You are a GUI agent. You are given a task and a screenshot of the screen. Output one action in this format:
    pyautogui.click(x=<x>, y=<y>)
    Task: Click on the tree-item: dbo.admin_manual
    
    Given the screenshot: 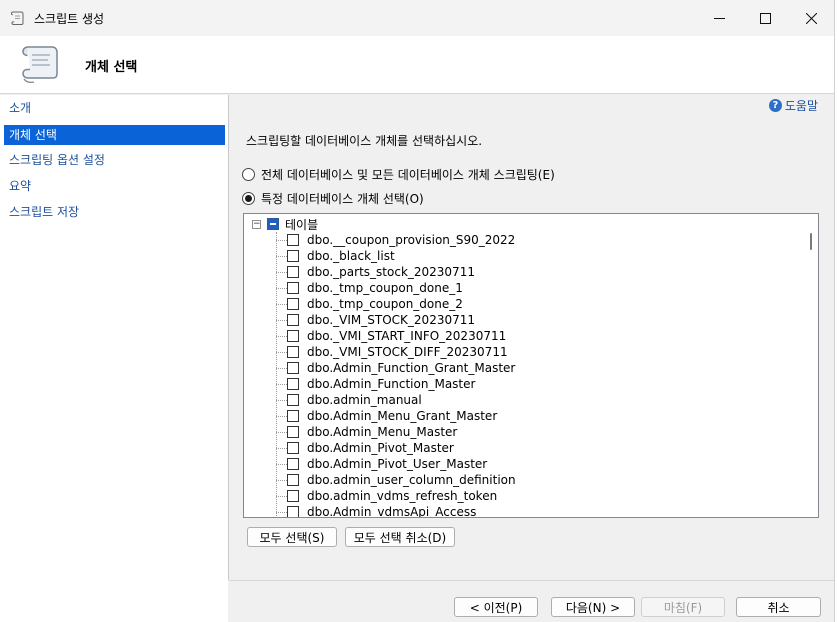 What is the action you would take?
    pyautogui.click(x=349, y=400)
    